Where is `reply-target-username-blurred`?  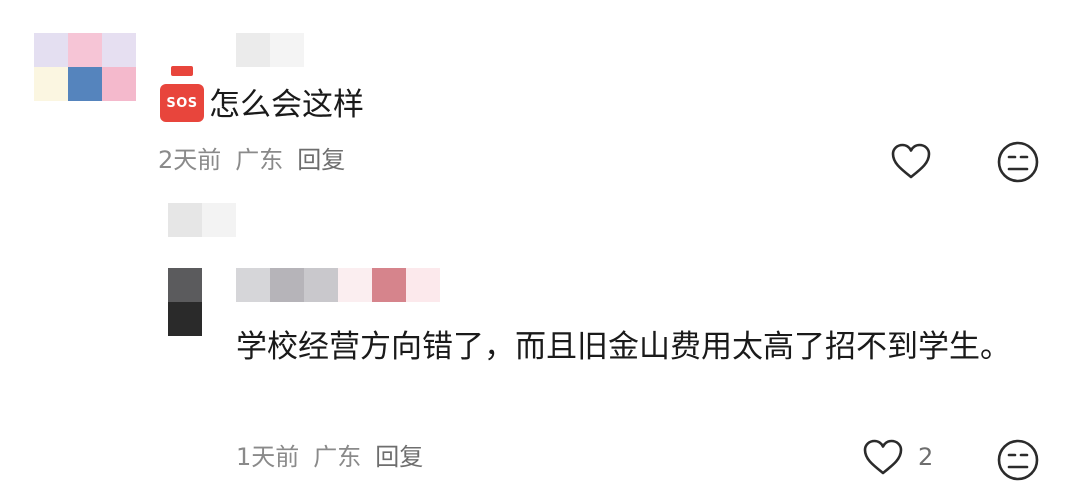
reply-target-username-blurred is located at coordinates (202, 220).